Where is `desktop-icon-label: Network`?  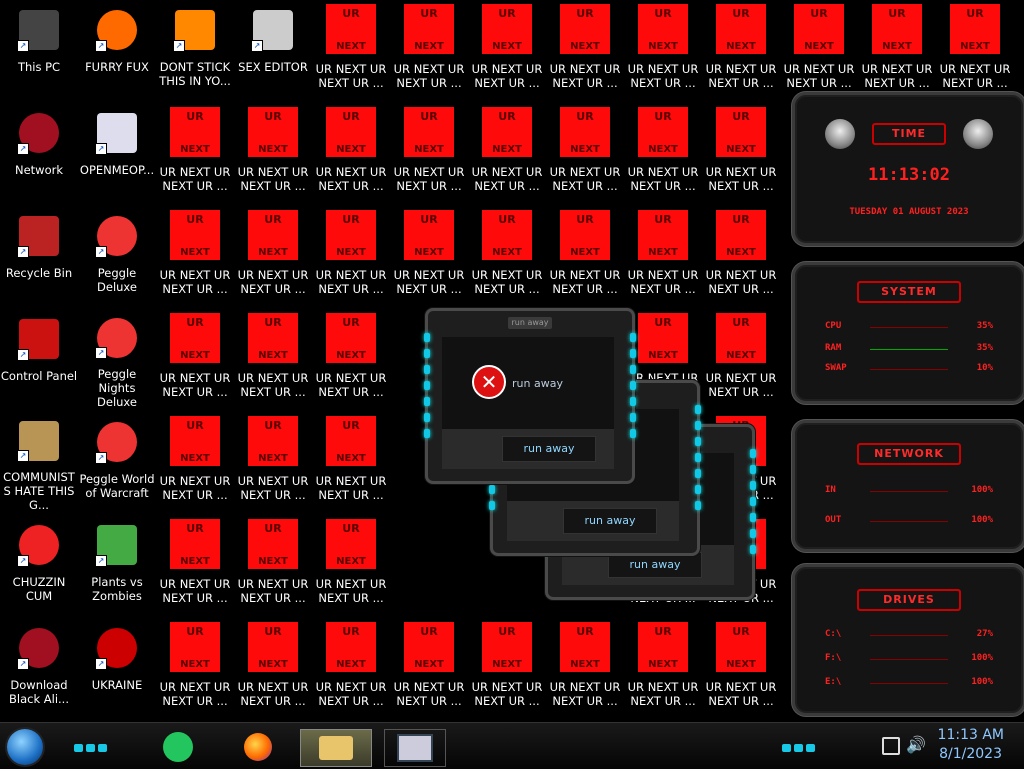 desktop-icon-label: Network is located at coordinates (39, 170).